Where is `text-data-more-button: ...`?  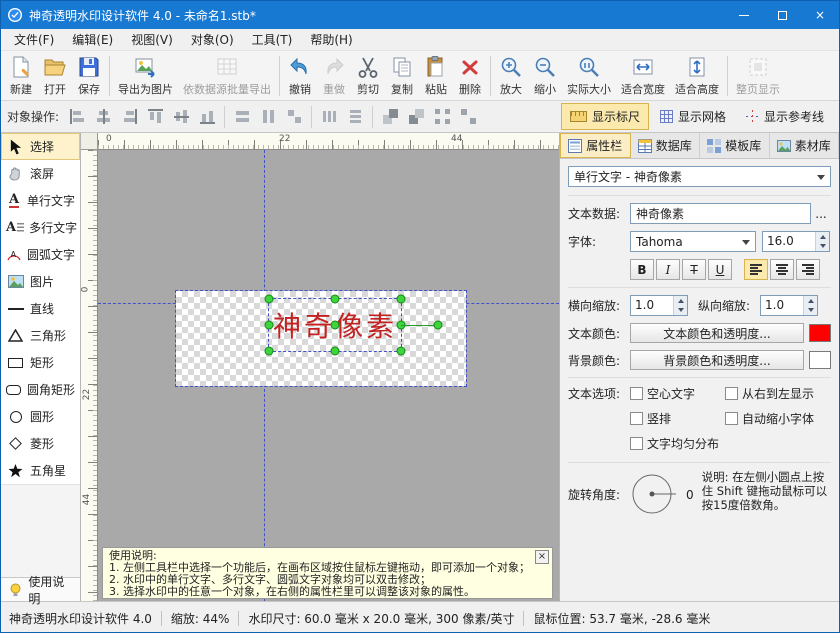 text-data-more-button: ... is located at coordinates (821, 214).